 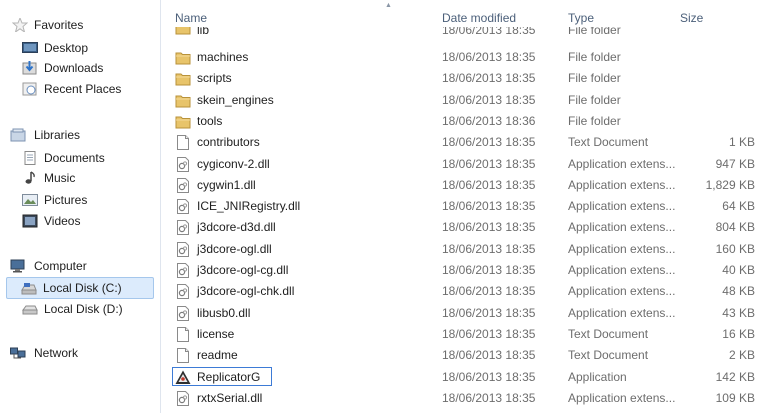 I want to click on nav-libraries: Libraries, so click(x=81, y=135).